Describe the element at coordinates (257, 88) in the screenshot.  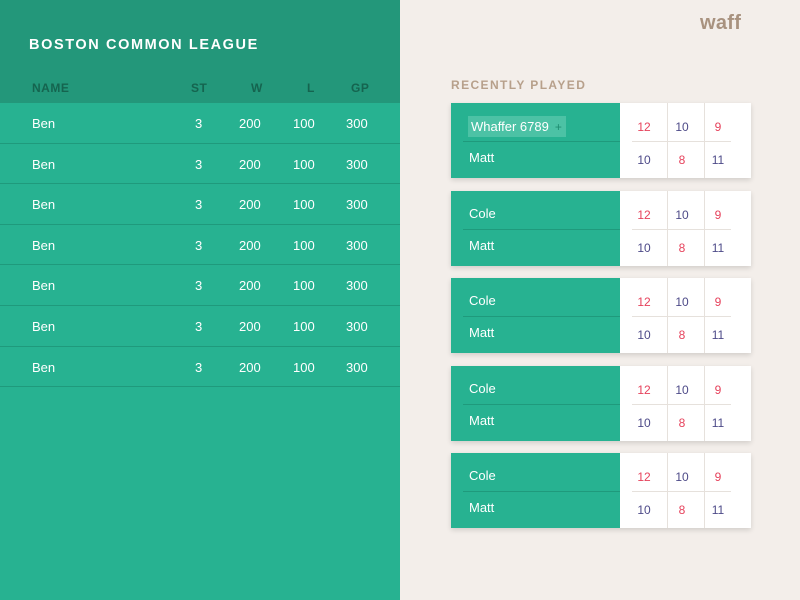
I see `column-header-w: W` at that location.